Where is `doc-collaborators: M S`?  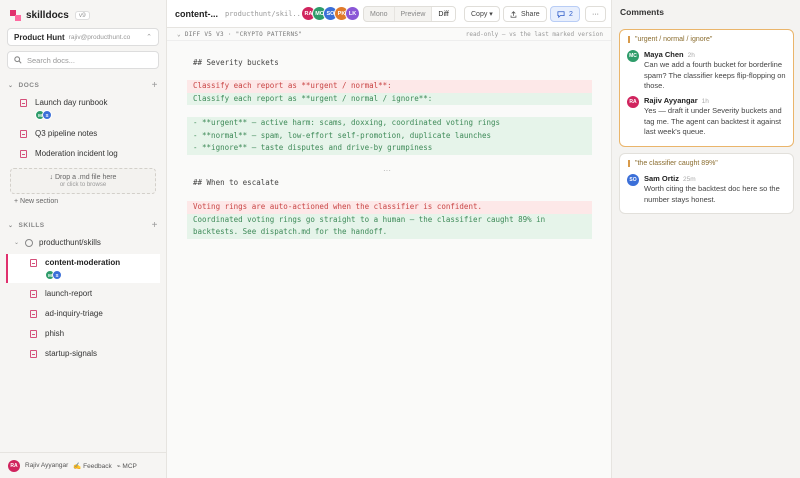 doc-collaborators: M S is located at coordinates (71, 115).